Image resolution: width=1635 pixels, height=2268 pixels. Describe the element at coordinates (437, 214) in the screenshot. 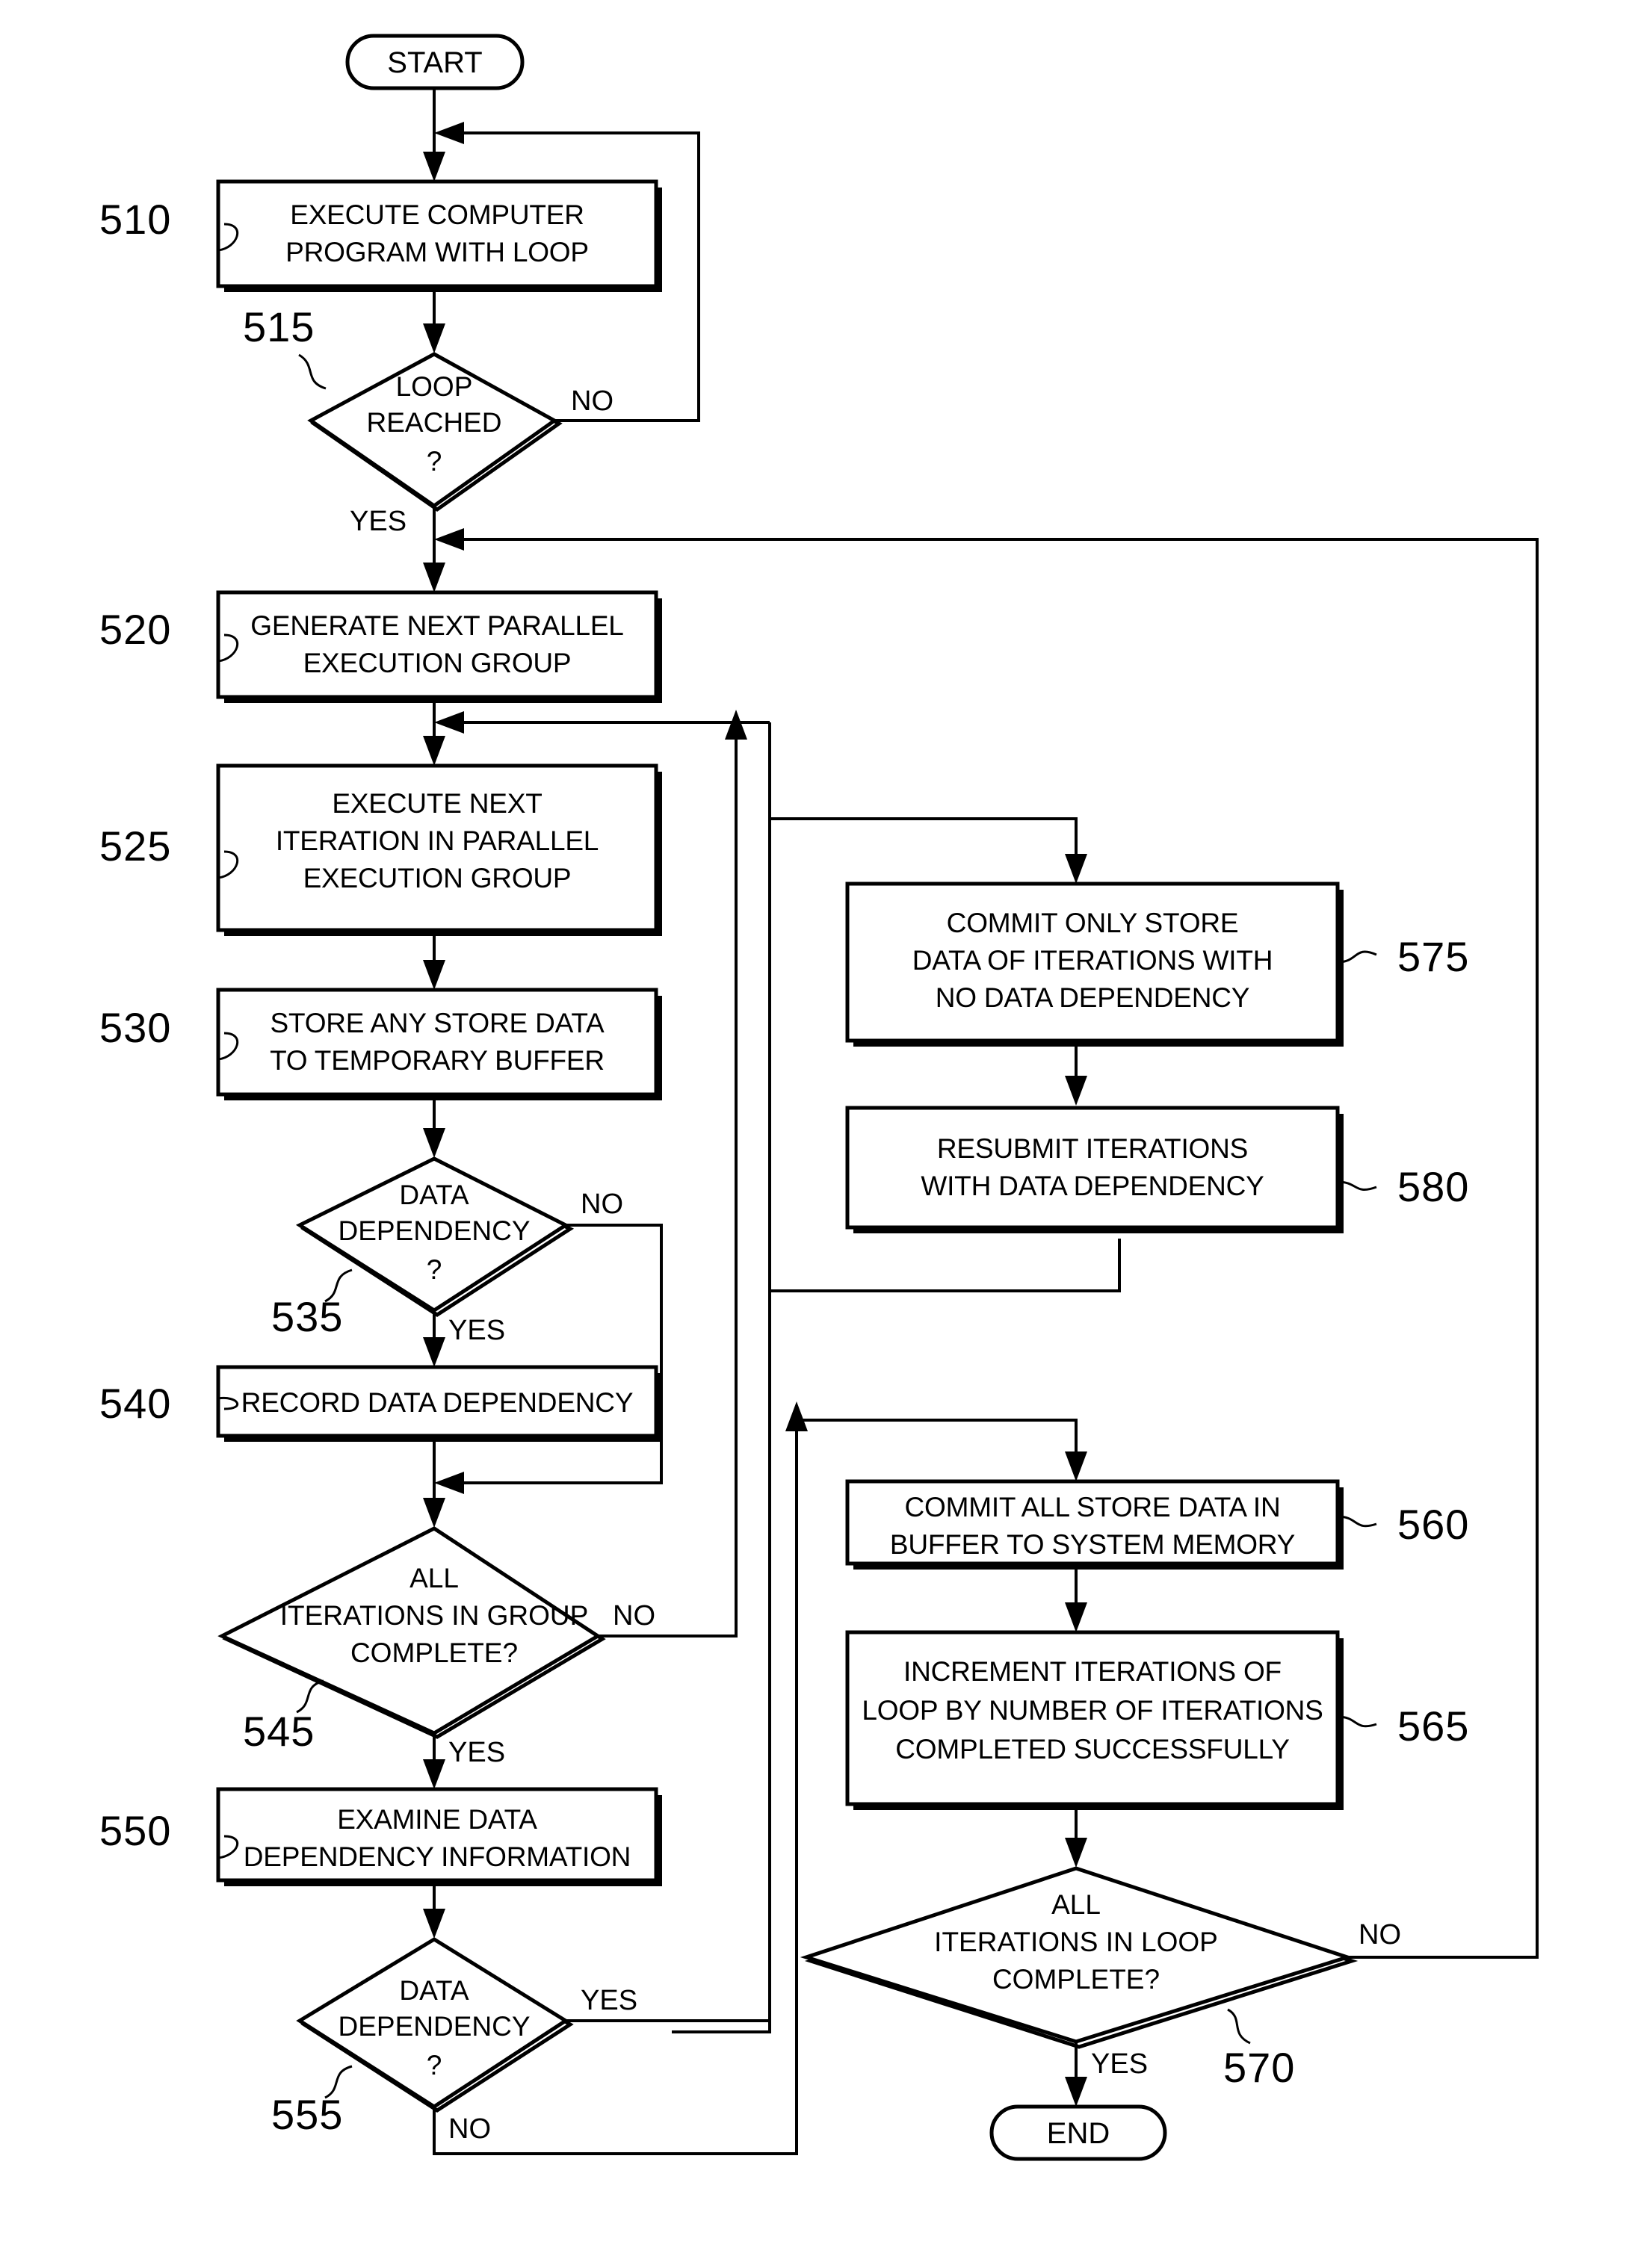

I see `node-510-line1: EXECUTE COMPUTER` at that location.